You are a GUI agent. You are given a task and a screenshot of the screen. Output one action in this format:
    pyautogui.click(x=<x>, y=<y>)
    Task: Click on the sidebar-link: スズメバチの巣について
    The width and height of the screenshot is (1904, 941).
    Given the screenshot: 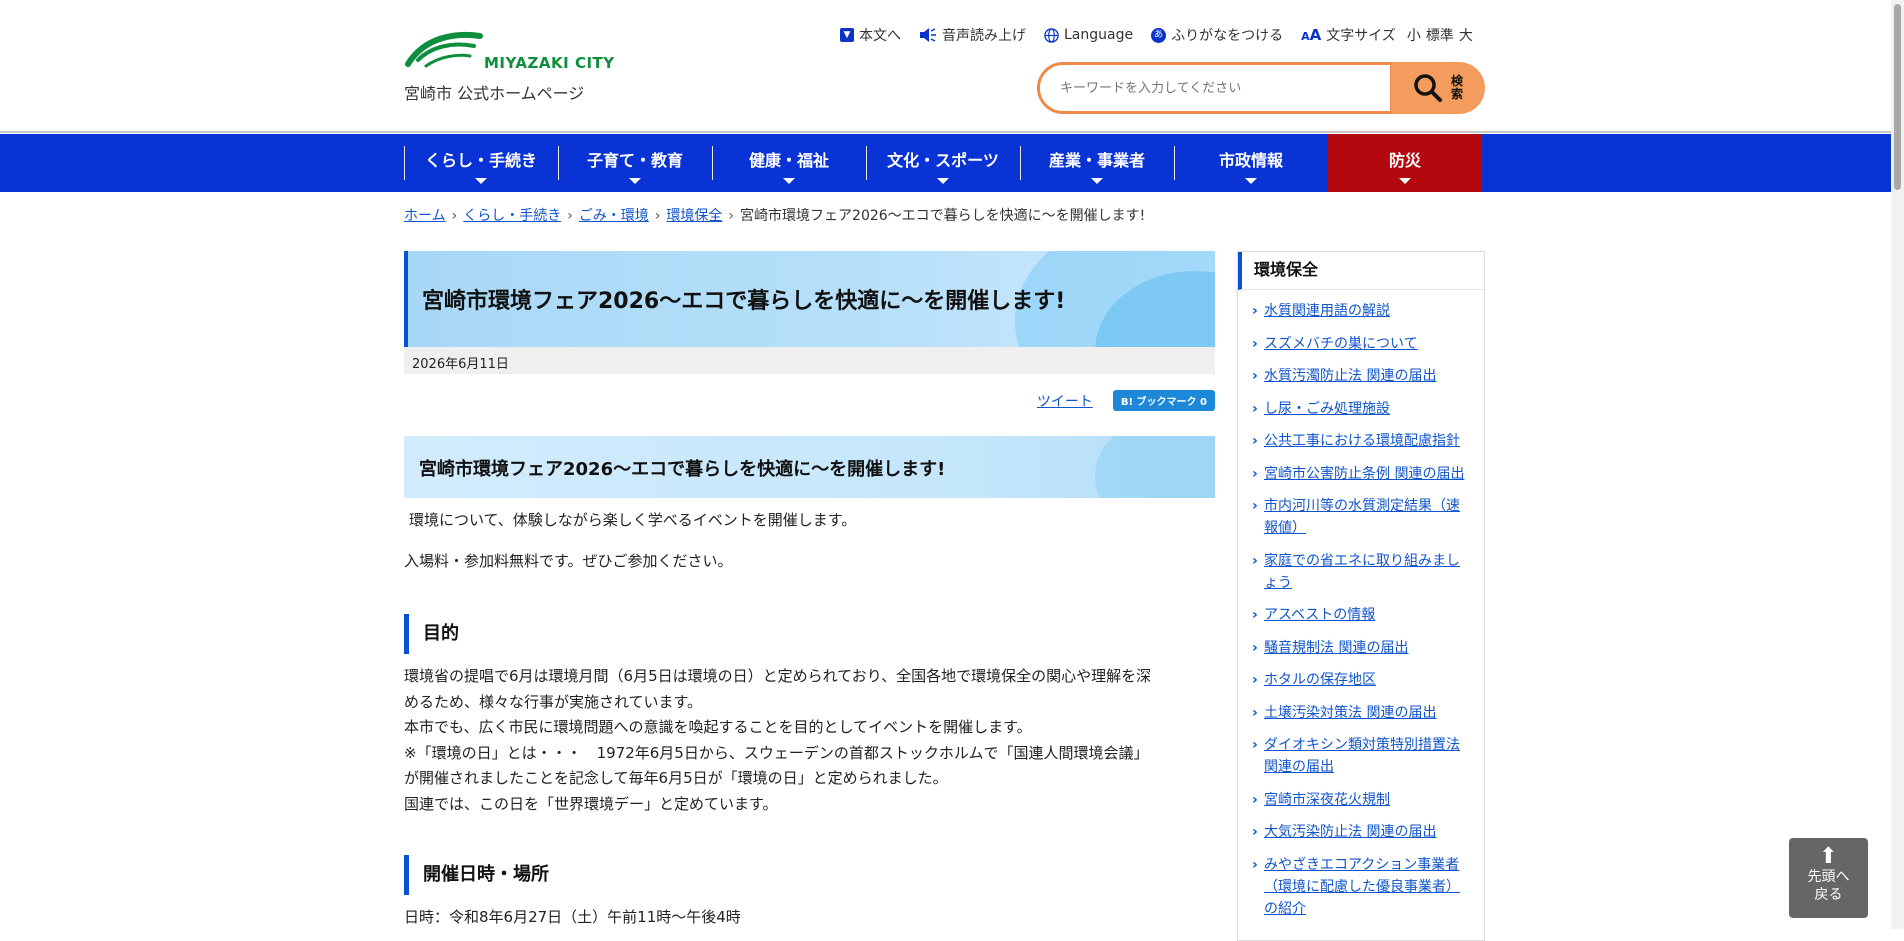 What is the action you would take?
    pyautogui.click(x=1341, y=344)
    